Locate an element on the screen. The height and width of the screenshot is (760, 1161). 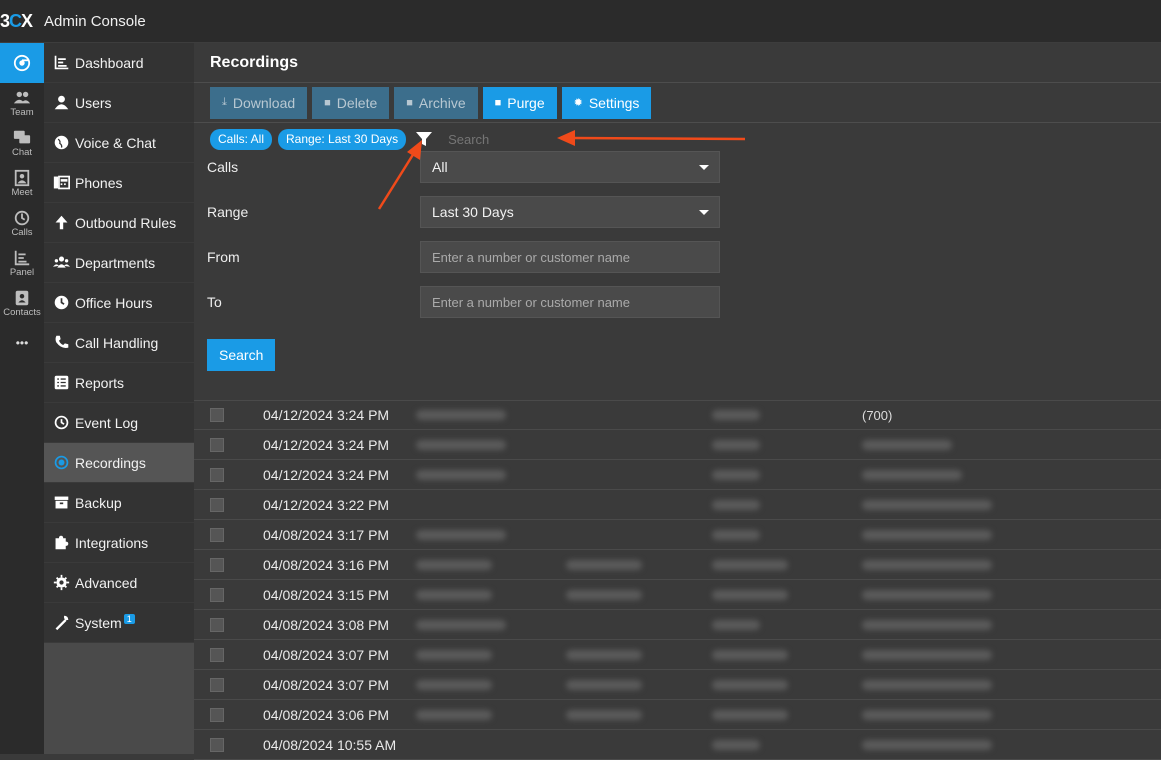
rail-item-team: Team is located at coordinates (22, 103).